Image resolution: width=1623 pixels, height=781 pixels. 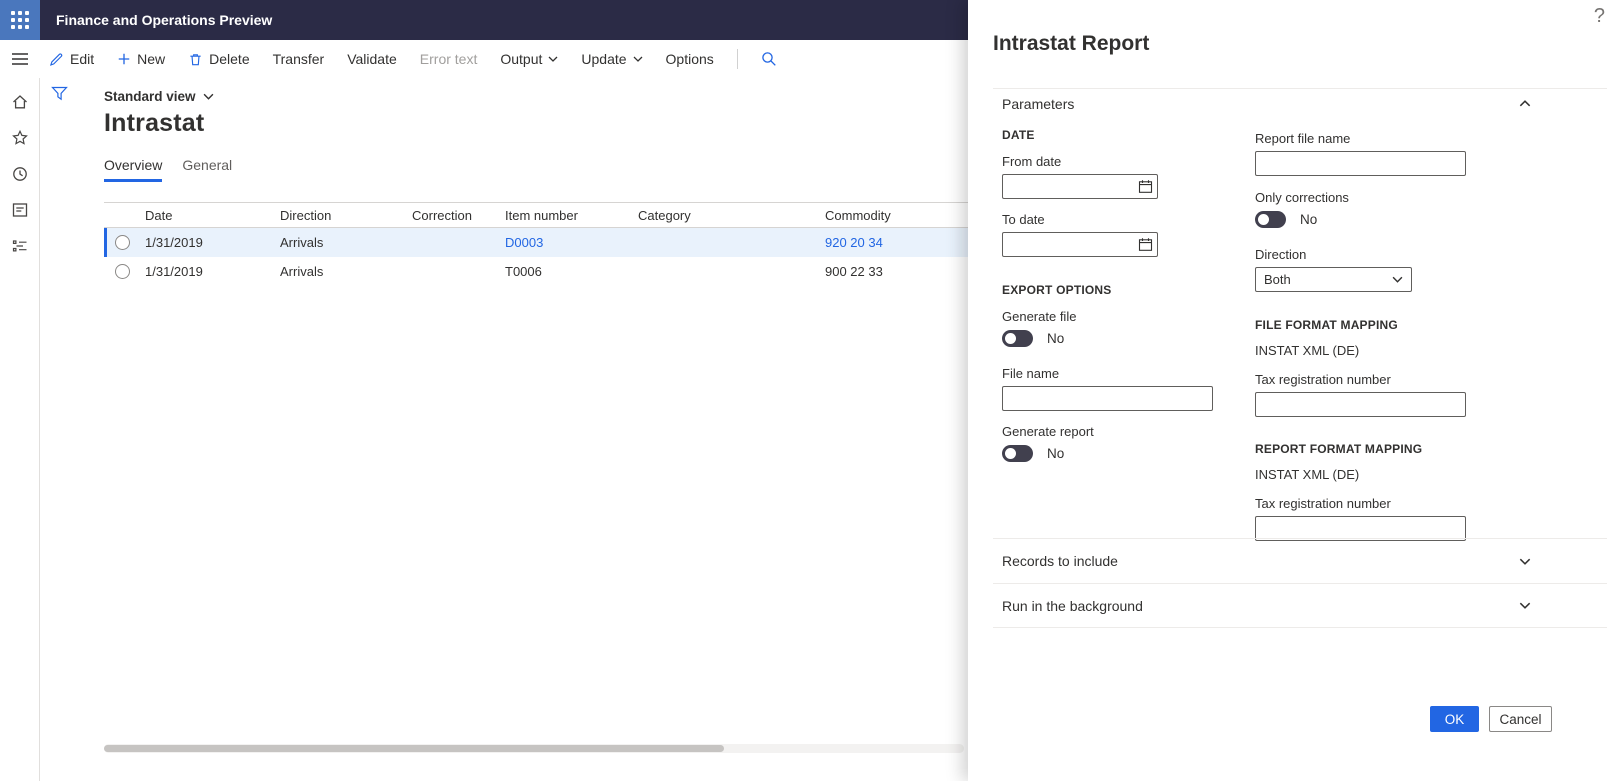 I want to click on tax-registration-number-label: Tax registration number, so click(x=1323, y=379).